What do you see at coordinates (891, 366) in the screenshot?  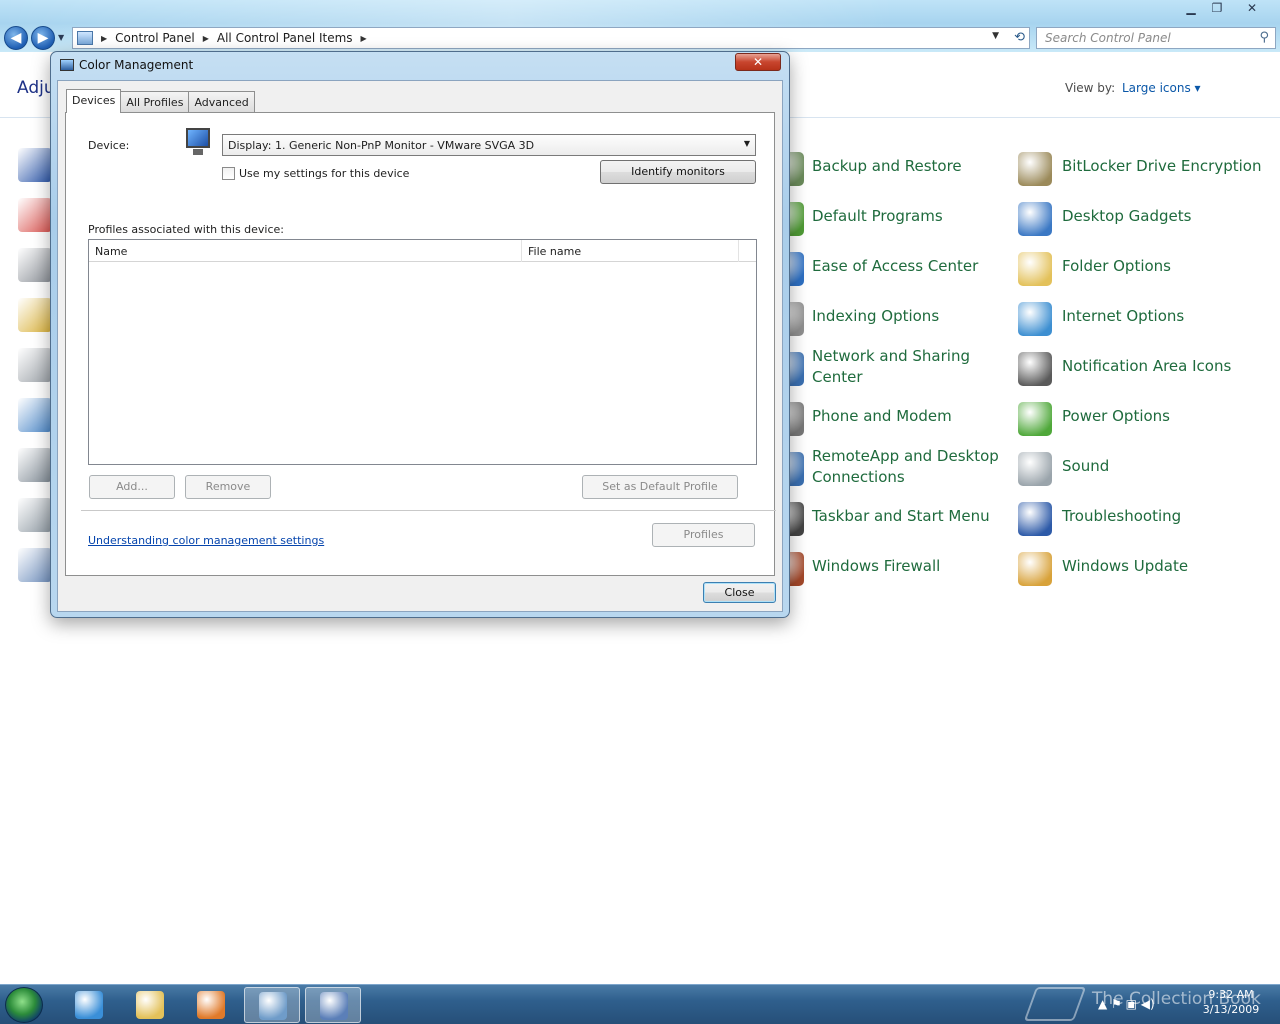 I see `control-panel-item-label: Network and Sharing Center` at bounding box center [891, 366].